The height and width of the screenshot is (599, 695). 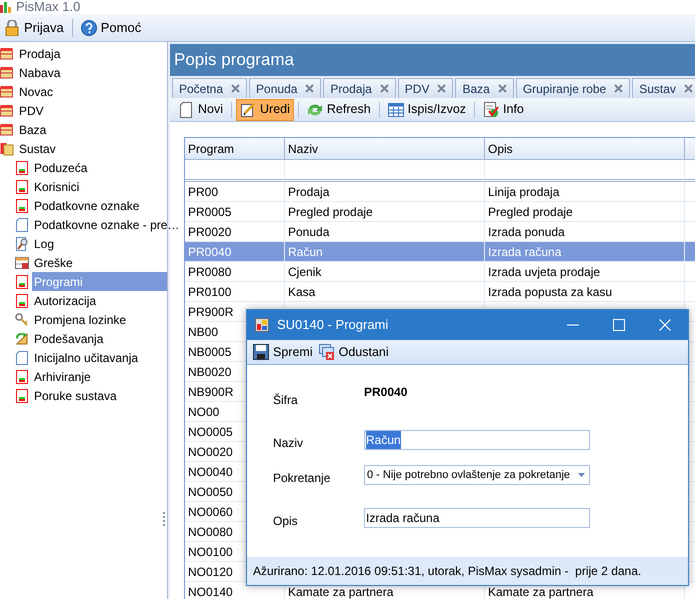 What do you see at coordinates (440, 292) in the screenshot?
I see `table-row: PR0100 Kasa Izrada popusta za kasu` at bounding box center [440, 292].